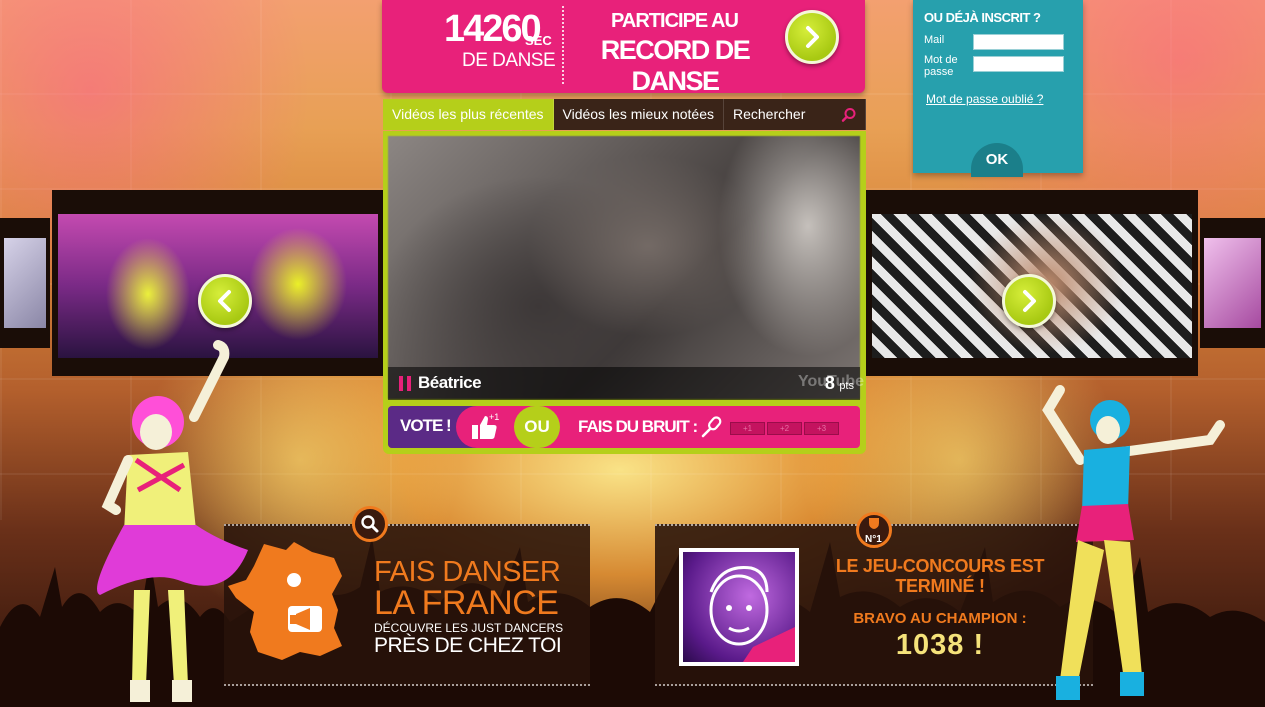 This screenshot has height=707, width=1265. What do you see at coordinates (982, 17) in the screenshot?
I see `login-title: OU DÉJÀ INSCRIT ?` at bounding box center [982, 17].